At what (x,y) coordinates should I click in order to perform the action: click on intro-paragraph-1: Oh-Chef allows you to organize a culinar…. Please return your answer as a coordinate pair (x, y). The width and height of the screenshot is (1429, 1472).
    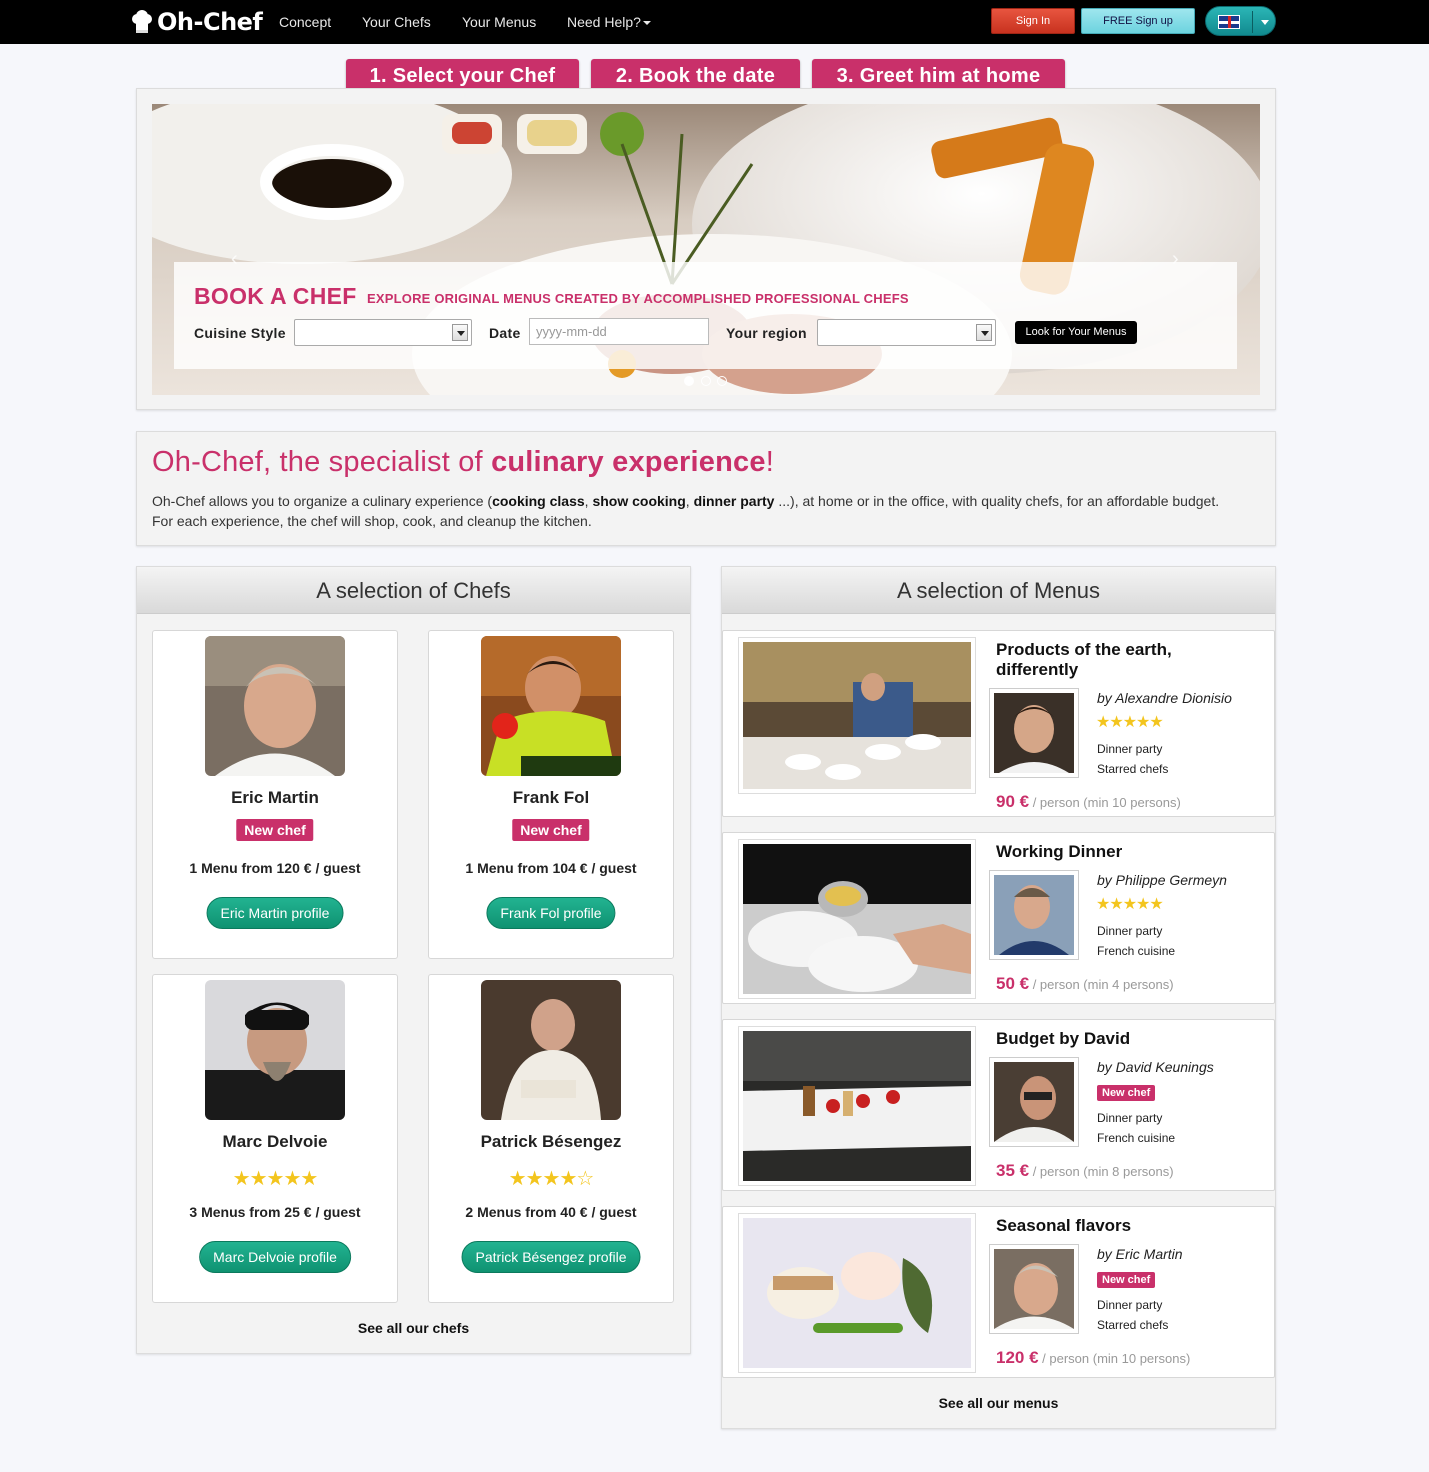
    Looking at the image, I should click on (707, 501).